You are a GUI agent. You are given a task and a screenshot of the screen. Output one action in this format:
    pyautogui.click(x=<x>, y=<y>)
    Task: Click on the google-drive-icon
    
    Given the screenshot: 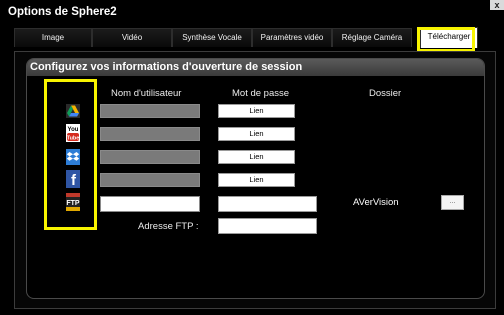 What is the action you would take?
    pyautogui.click(x=73, y=111)
    